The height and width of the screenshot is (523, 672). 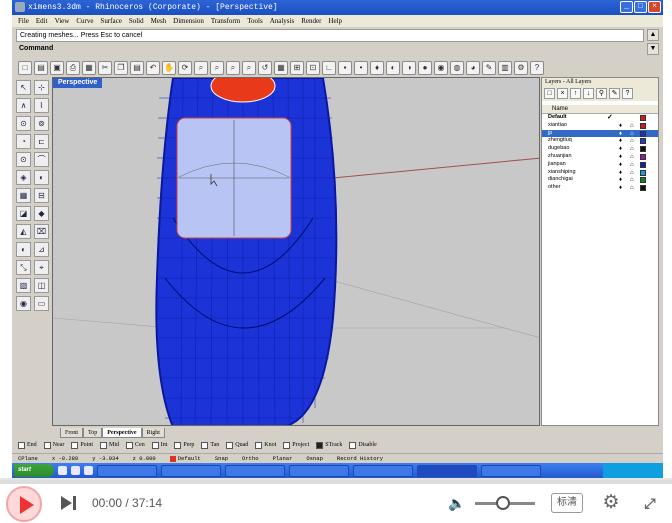 I want to click on tool-7-icon: ◔, so click(x=23, y=141).